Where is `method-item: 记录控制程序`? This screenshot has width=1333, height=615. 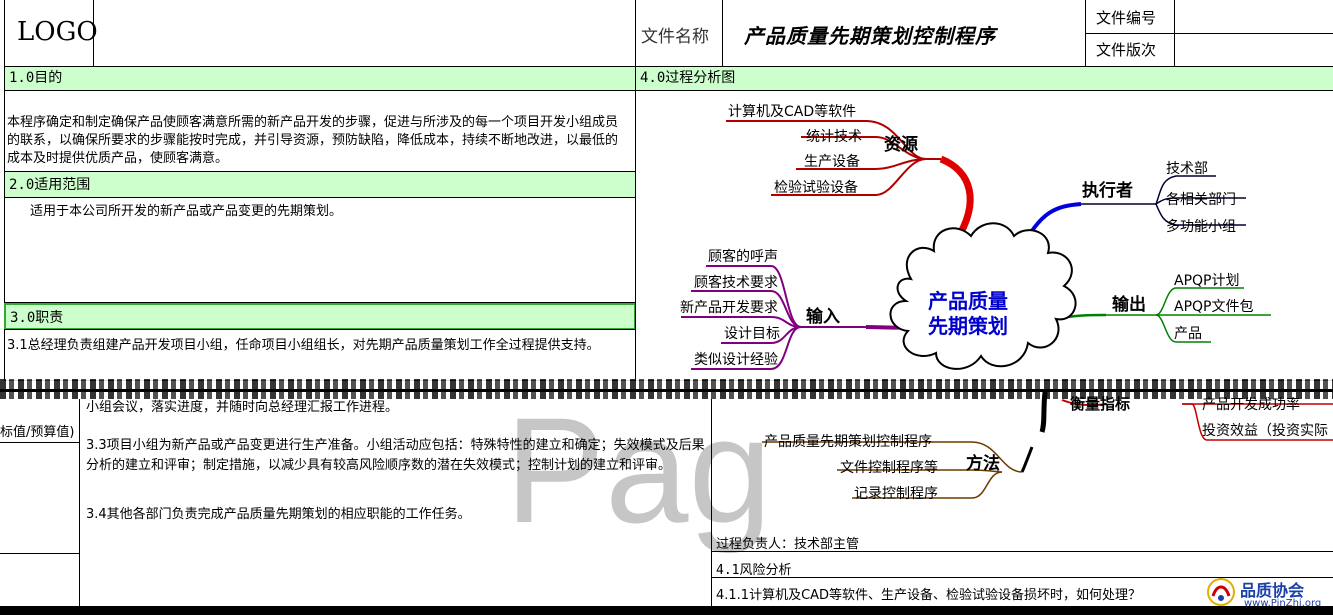
method-item: 记录控制程序 is located at coordinates (896, 494).